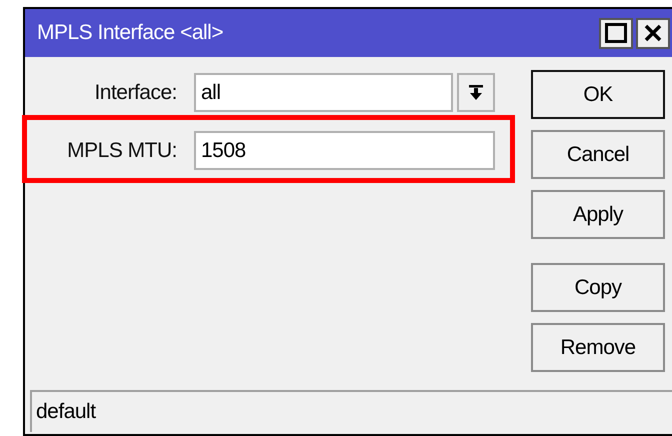  I want to click on arrow-down-icon, so click(476, 92).